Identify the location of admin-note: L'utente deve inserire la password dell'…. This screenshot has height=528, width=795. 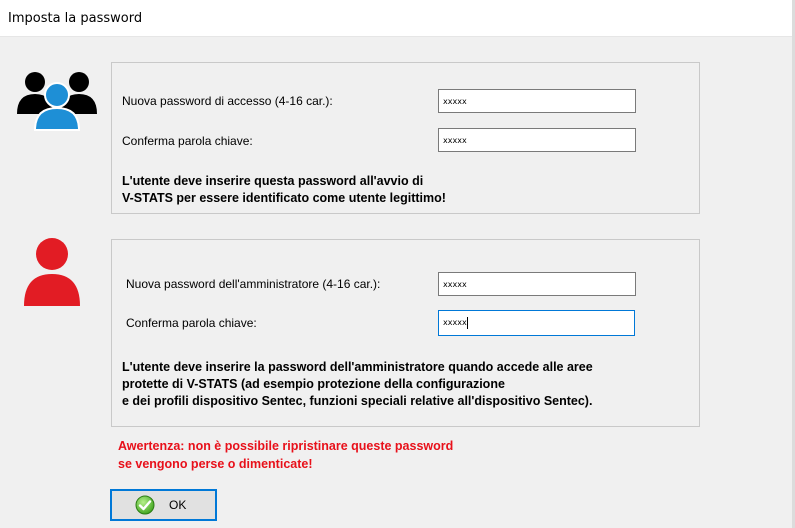
(357, 384).